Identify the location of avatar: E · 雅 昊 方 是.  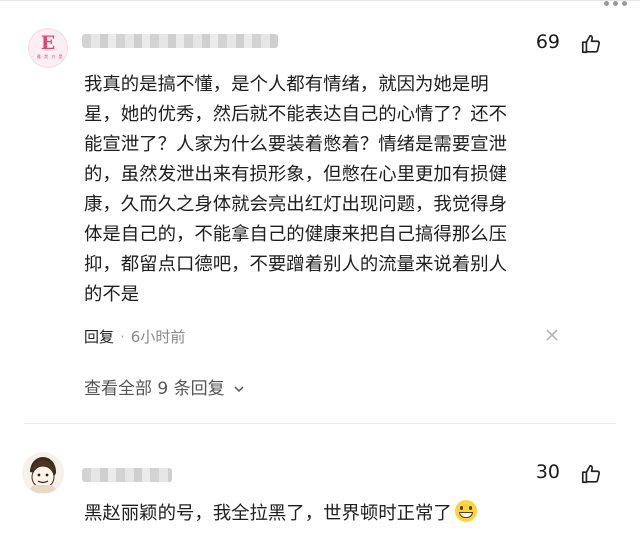
(48, 48).